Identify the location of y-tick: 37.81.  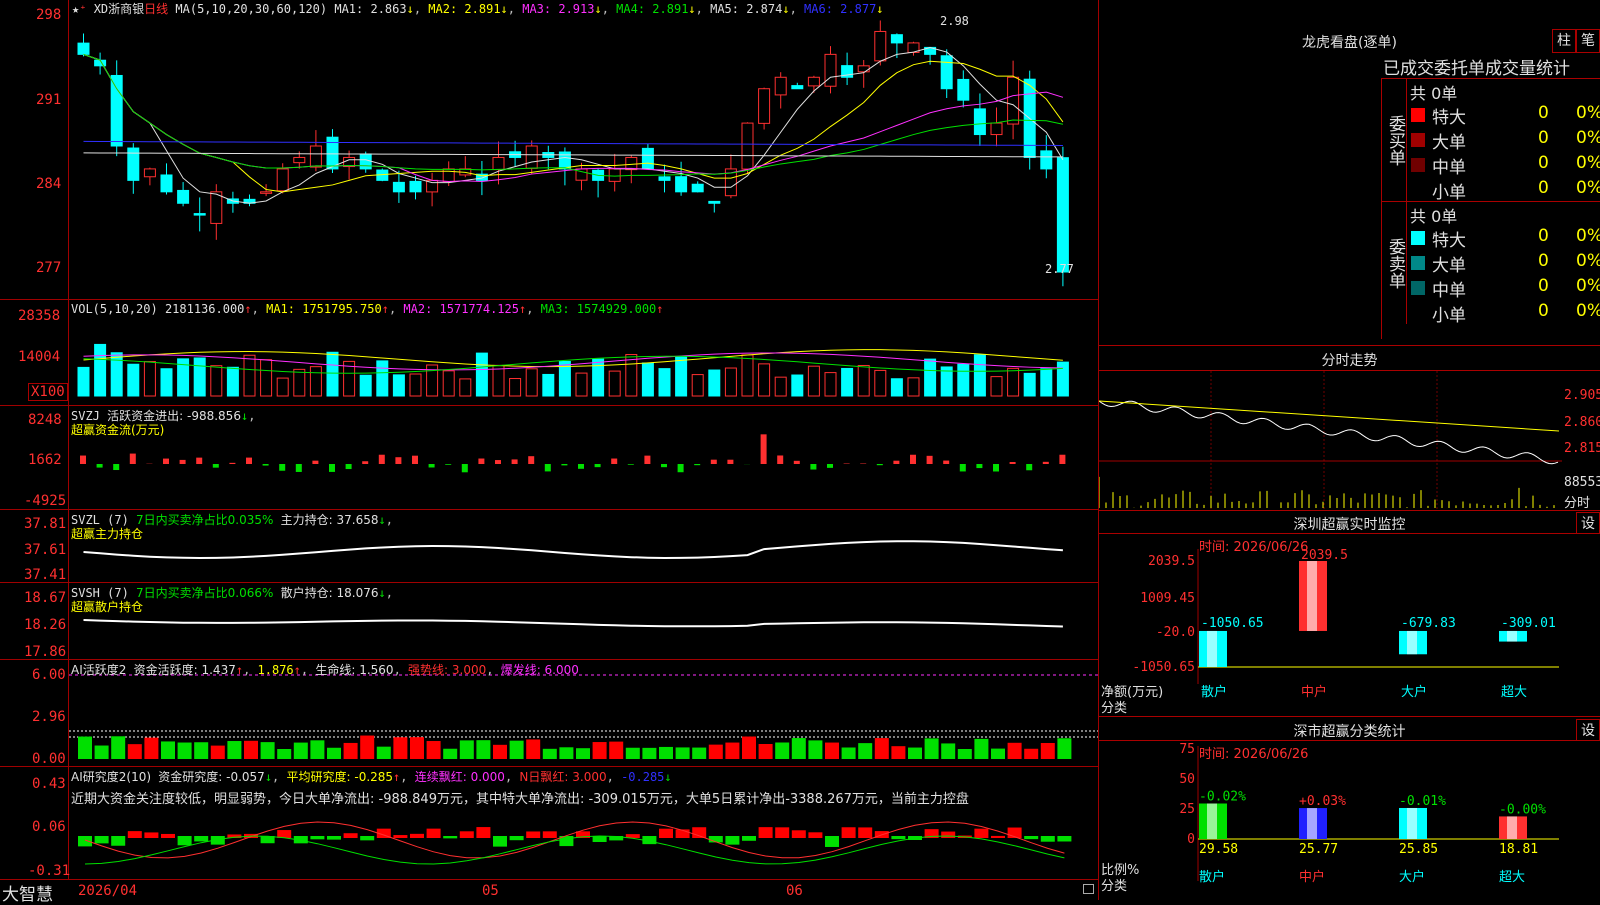
(45, 524).